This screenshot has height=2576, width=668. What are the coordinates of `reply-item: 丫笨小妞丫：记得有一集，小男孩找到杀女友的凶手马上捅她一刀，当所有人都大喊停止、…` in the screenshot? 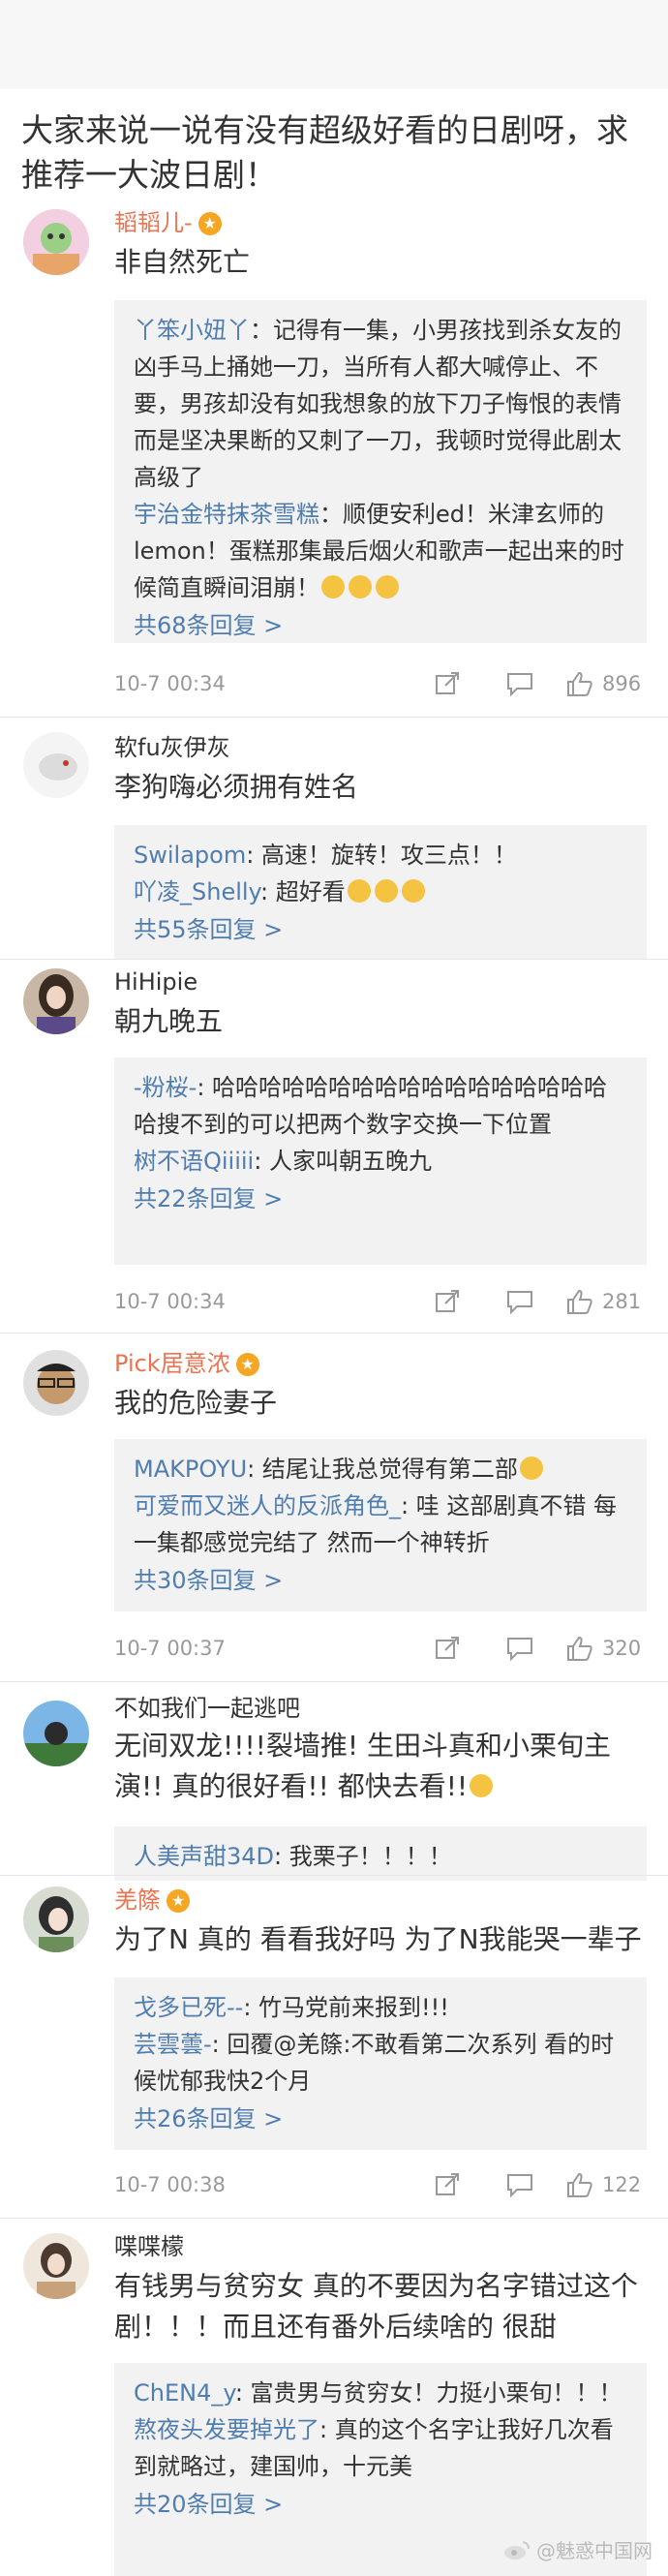 It's located at (378, 404).